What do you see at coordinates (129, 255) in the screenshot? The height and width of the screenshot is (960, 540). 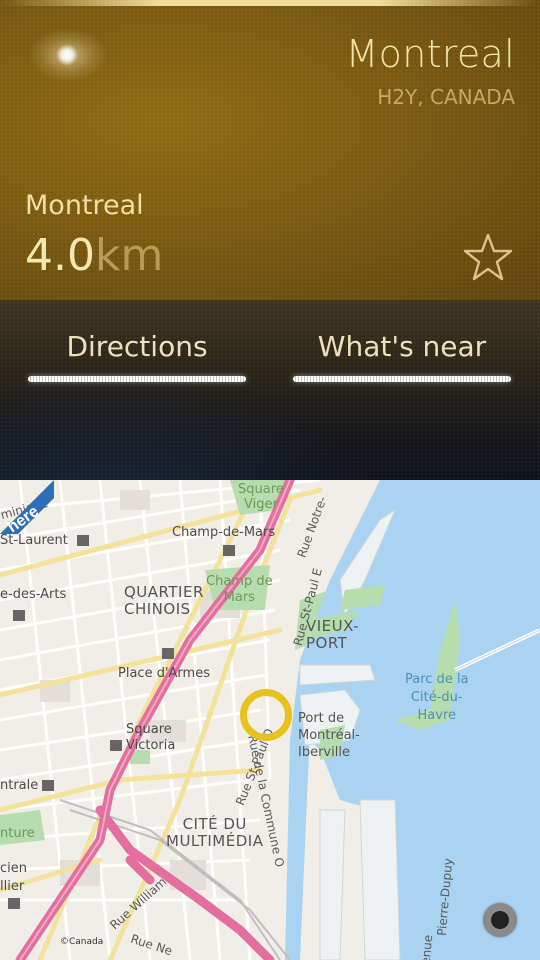 I see `distance-unit: km` at bounding box center [129, 255].